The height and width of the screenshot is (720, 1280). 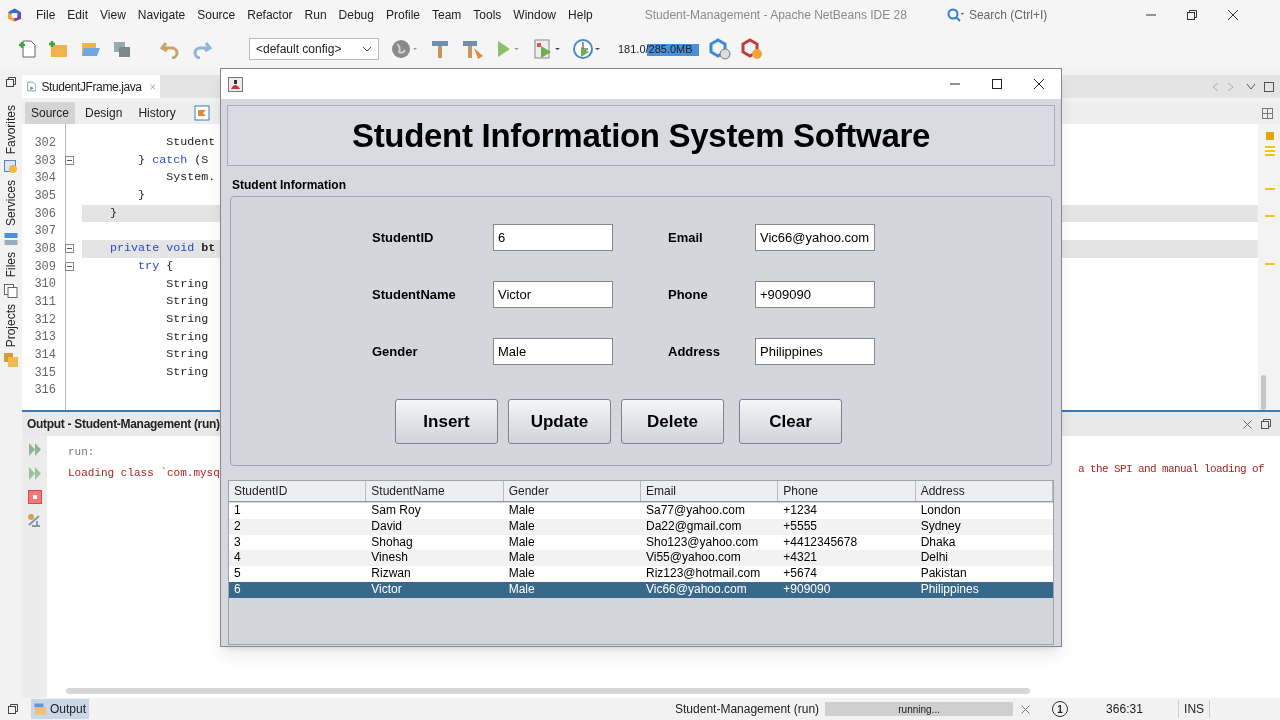 What do you see at coordinates (548, 691) in the screenshot?
I see `horizontal-scrollbar` at bounding box center [548, 691].